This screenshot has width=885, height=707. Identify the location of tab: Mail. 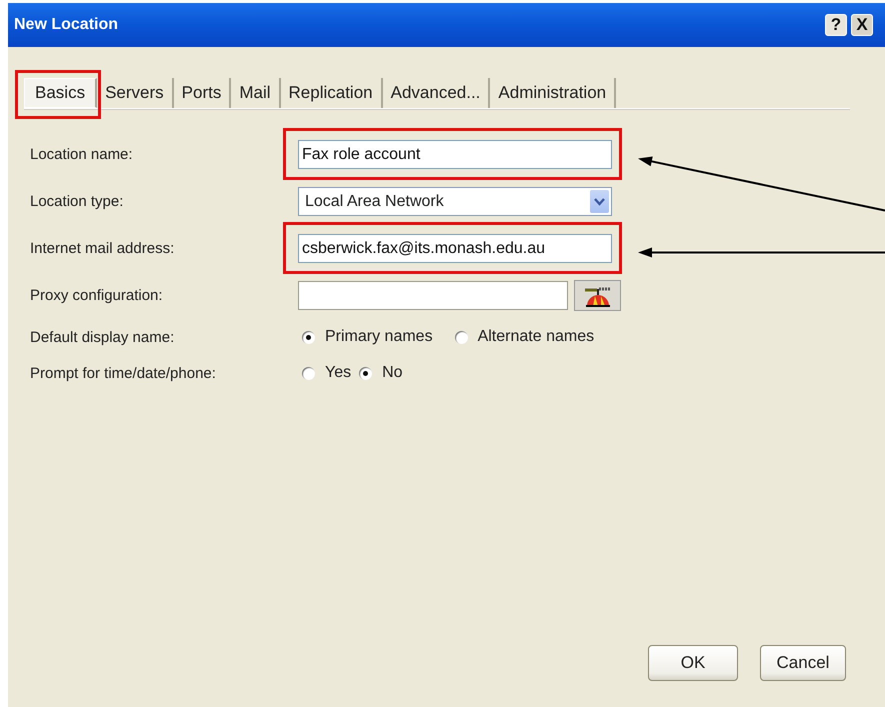
(256, 93).